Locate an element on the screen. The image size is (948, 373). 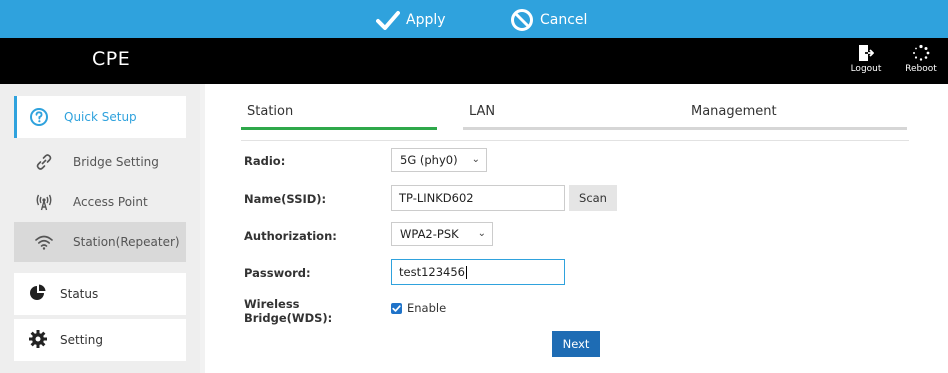
ssid-label: Name(SSID): is located at coordinates (285, 199).